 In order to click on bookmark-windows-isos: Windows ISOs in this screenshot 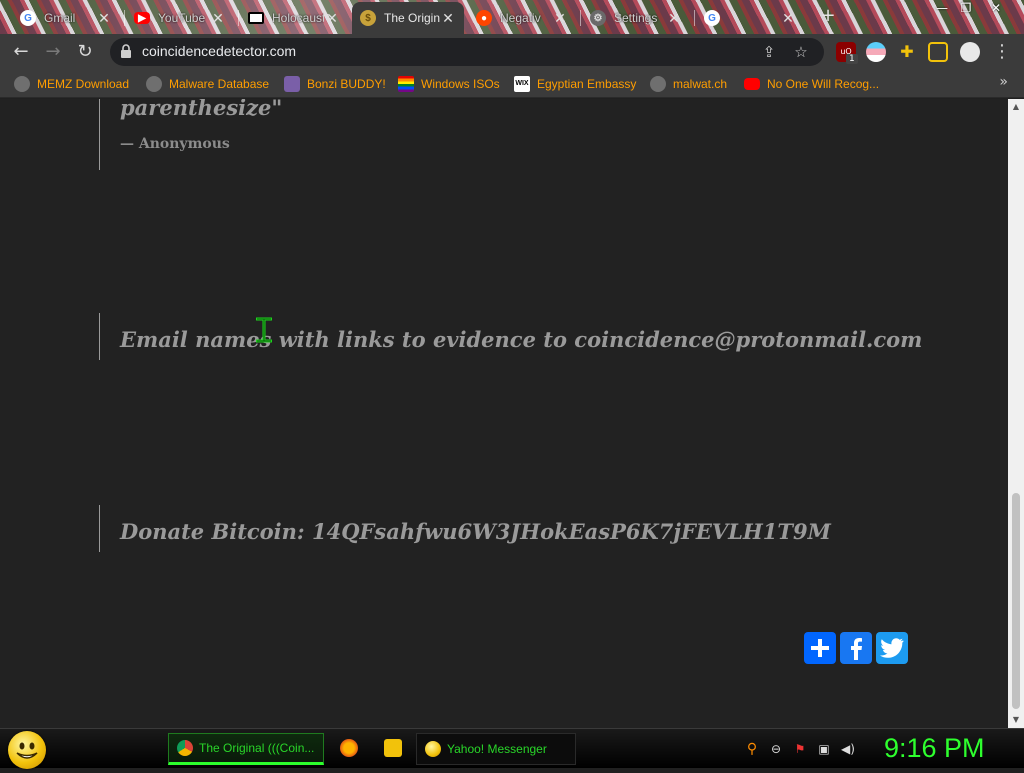, I will do `click(449, 84)`.